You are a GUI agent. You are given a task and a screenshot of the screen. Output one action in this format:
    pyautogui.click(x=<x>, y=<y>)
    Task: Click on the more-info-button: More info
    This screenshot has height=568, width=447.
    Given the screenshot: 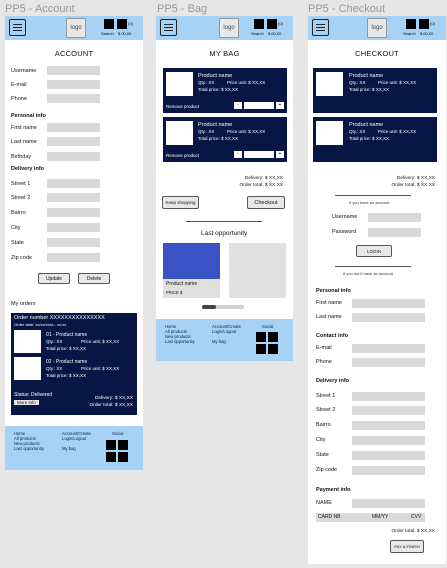 What is the action you would take?
    pyautogui.click(x=26, y=402)
    